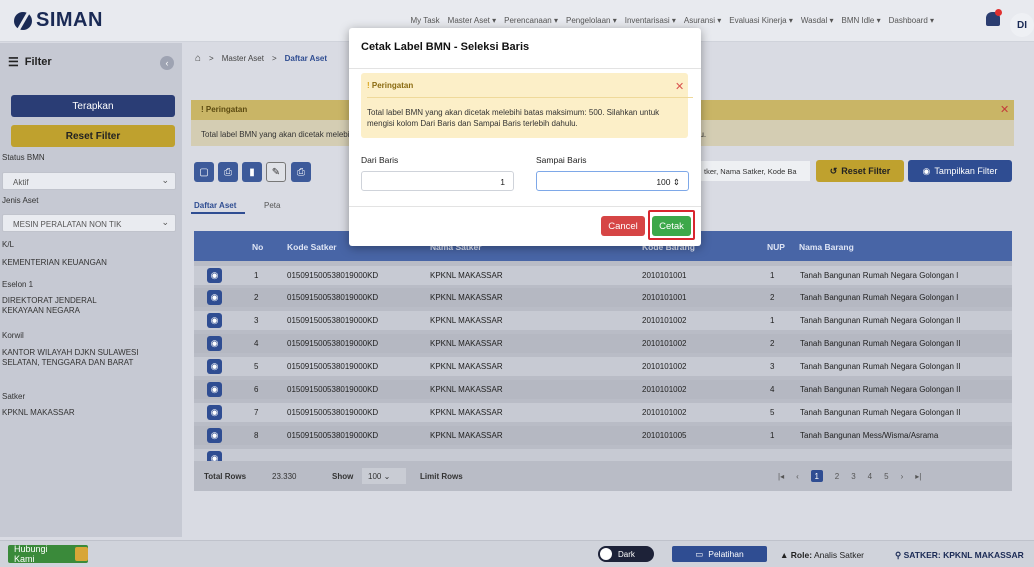 This screenshot has height=567, width=1034. I want to click on jenis-aset-select: MESIN PERALATAN NON TIK, so click(89, 223).